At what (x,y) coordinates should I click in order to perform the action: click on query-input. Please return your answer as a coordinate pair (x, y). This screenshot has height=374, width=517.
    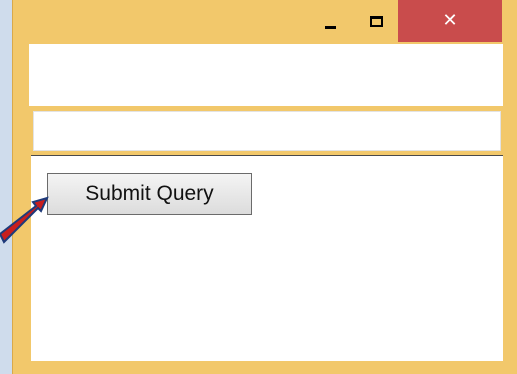
    Looking at the image, I should click on (267, 131).